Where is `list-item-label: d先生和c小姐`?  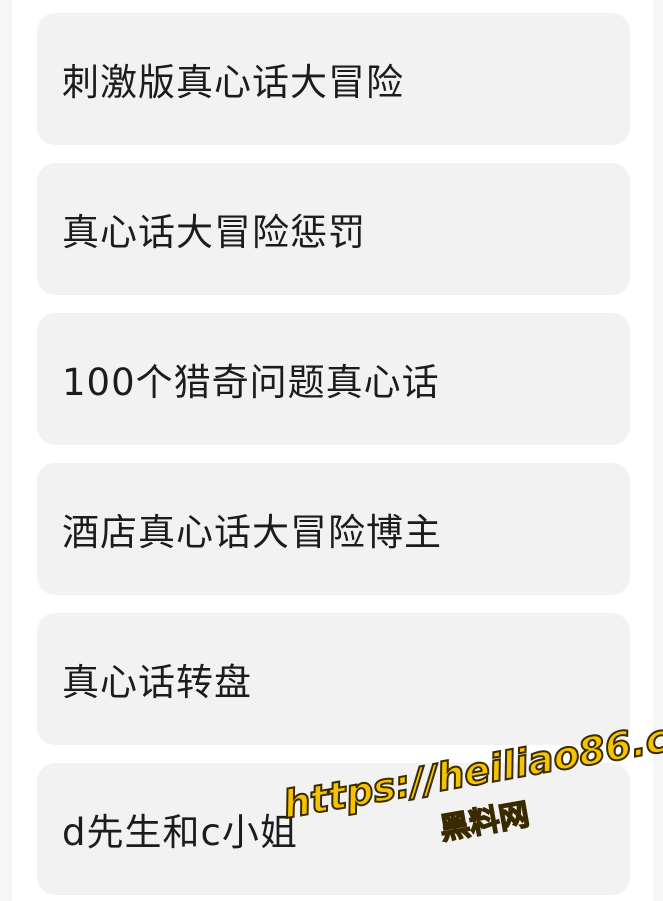
list-item-label: d先生和c小姐 is located at coordinates (180, 832).